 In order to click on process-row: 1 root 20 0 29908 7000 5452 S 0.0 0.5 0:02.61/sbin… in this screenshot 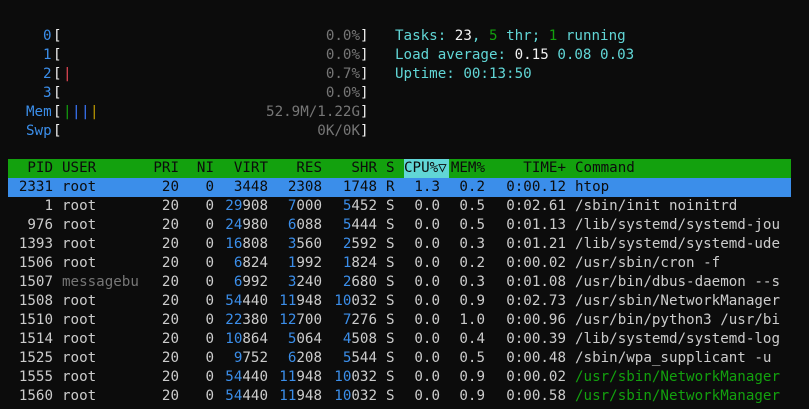, I will do `click(399, 206)`.